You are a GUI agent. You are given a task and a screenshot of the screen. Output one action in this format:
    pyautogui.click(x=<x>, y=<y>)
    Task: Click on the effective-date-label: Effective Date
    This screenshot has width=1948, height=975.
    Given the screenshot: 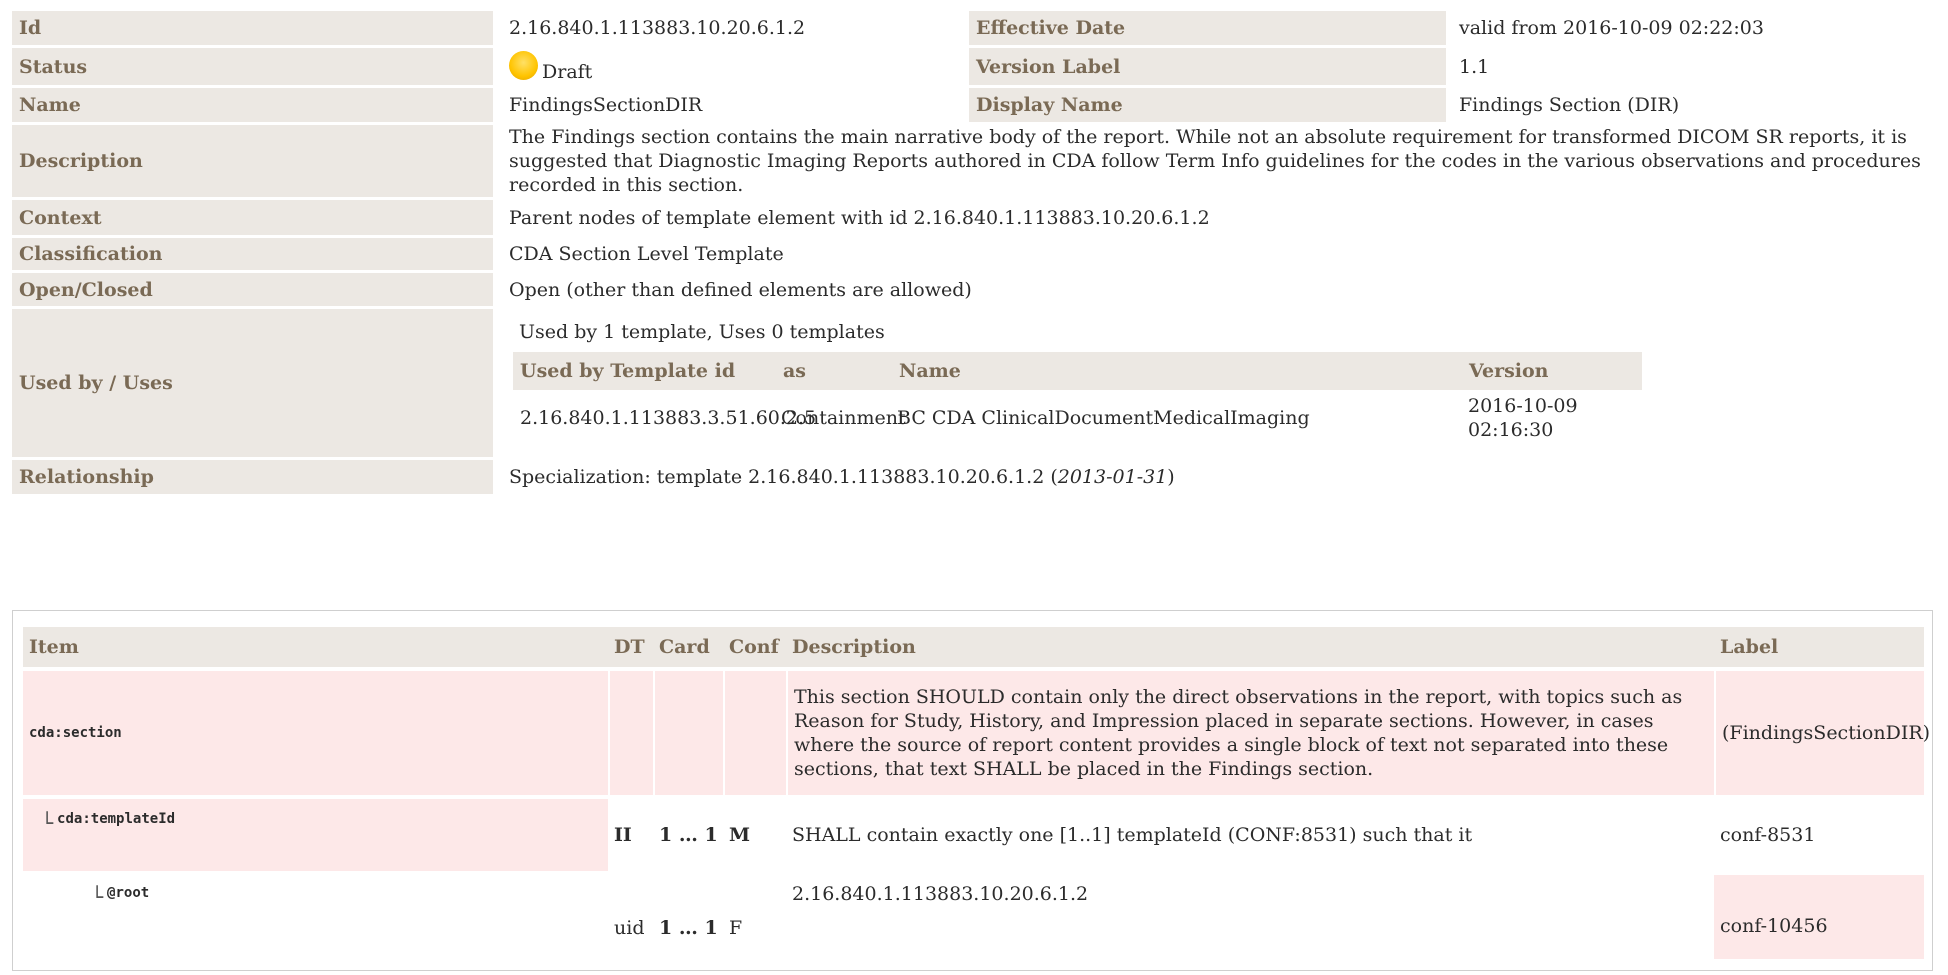 What is the action you would take?
    pyautogui.click(x=1207, y=28)
    